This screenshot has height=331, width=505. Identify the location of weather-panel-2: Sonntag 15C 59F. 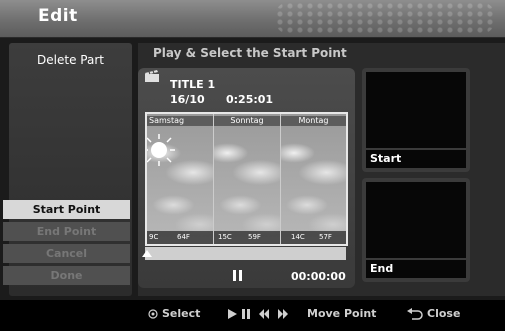
(247, 179).